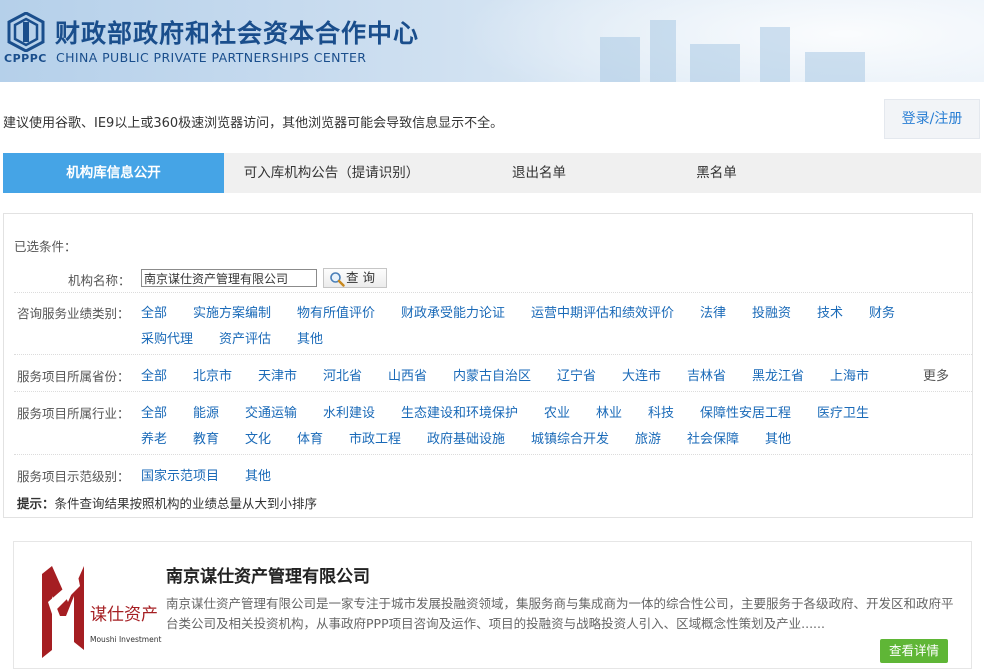 The image size is (984, 671). What do you see at coordinates (570, 437) in the screenshot?
I see `industry-option: 城镇综合开发` at bounding box center [570, 437].